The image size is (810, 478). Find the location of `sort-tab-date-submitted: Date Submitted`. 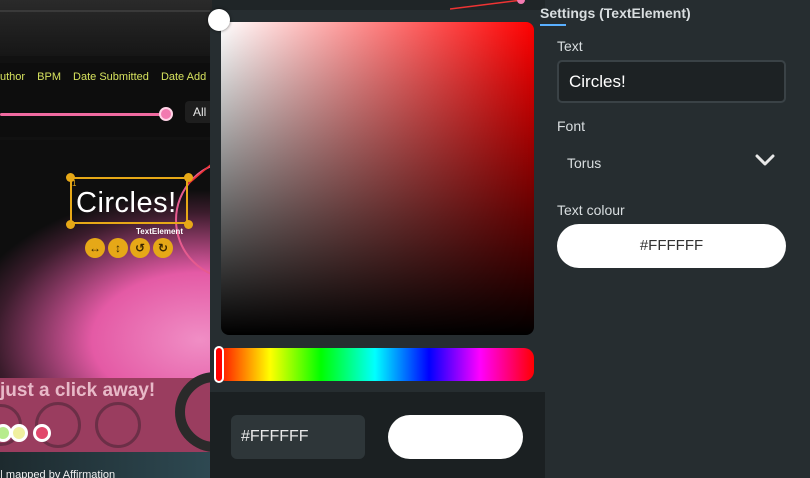

sort-tab-date-submitted: Date Submitted is located at coordinates (111, 77).